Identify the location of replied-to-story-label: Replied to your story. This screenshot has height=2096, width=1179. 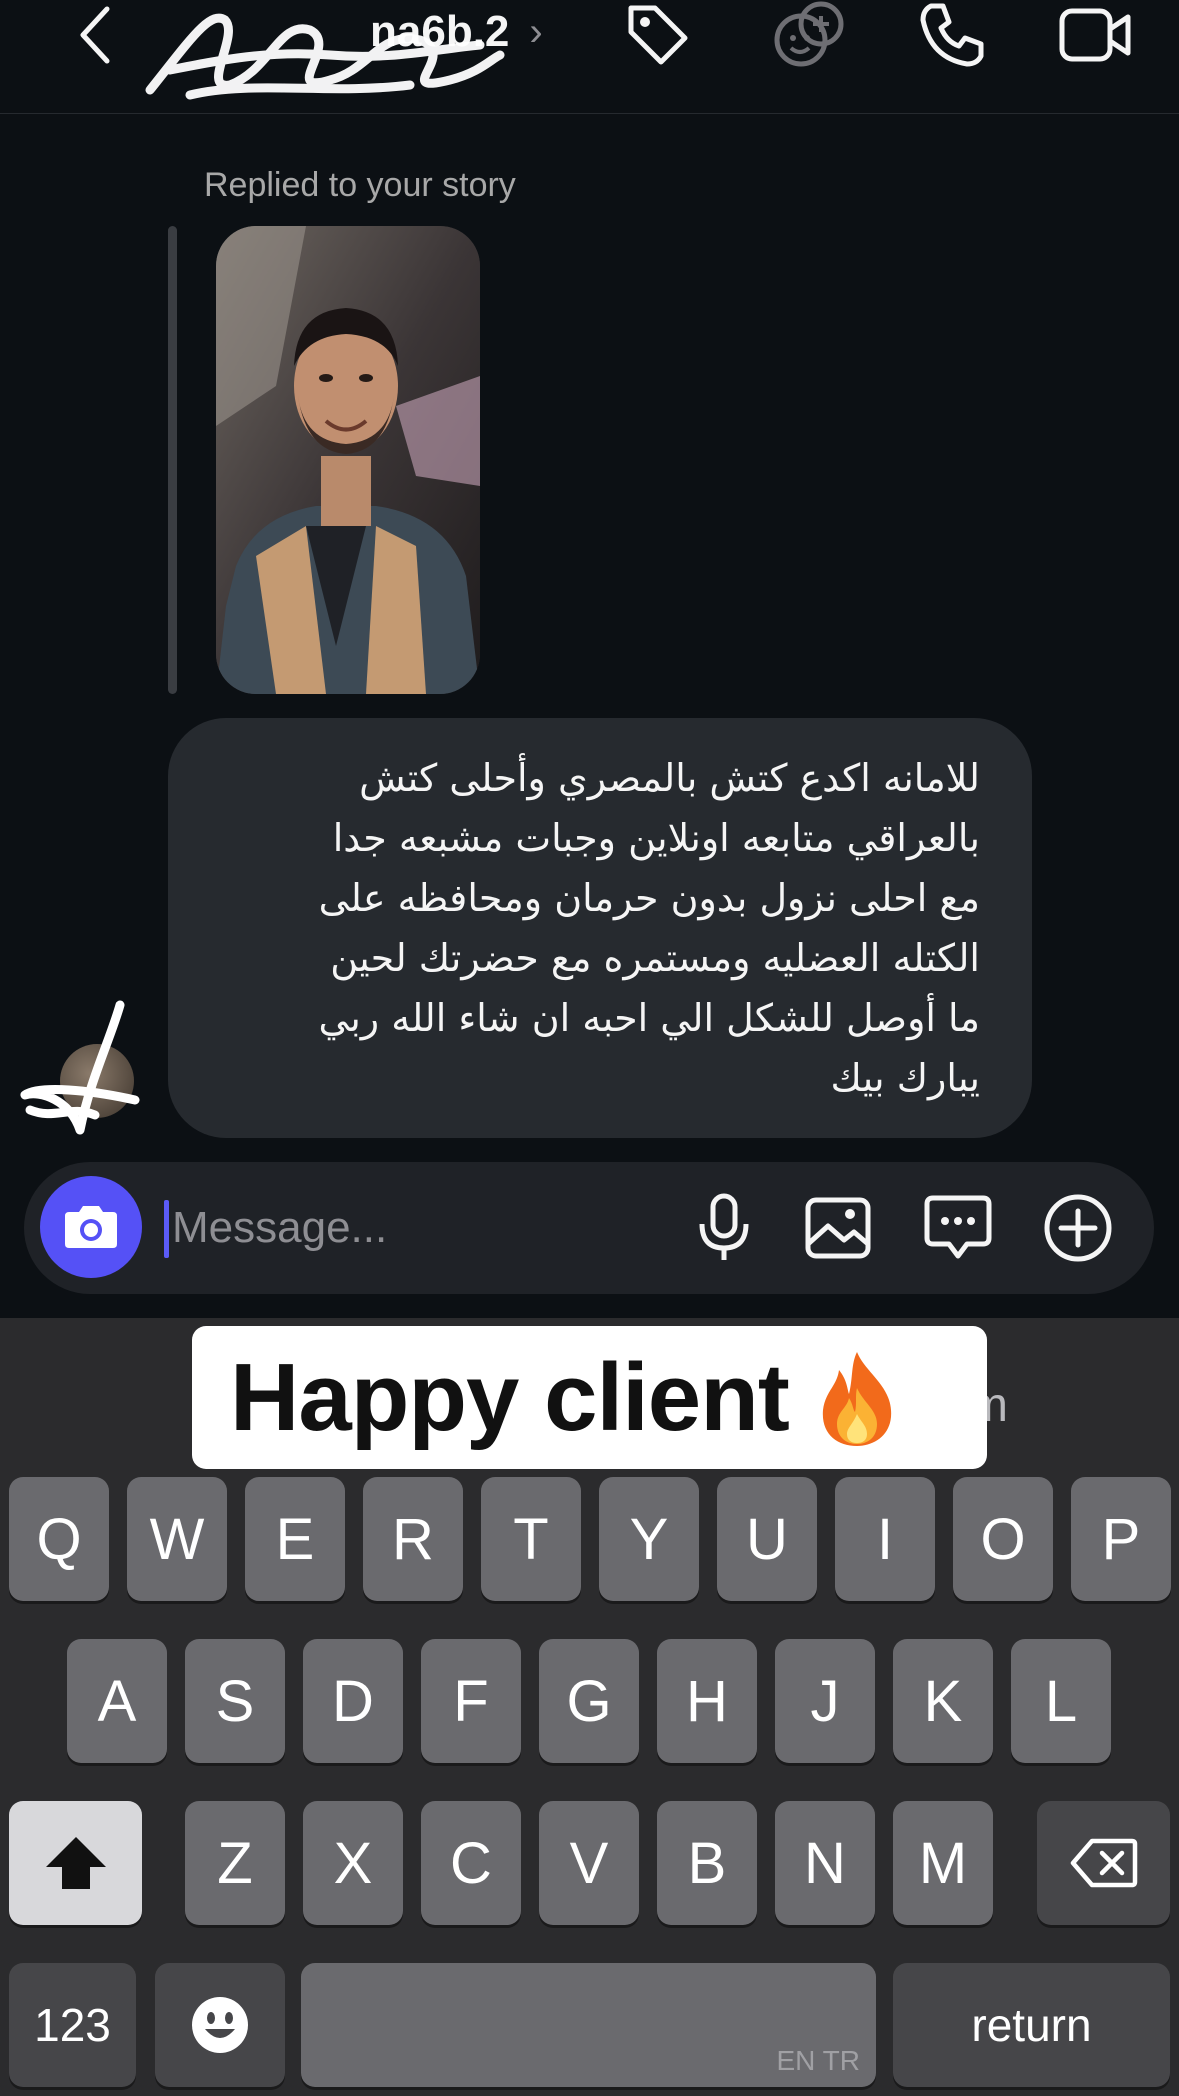
(360, 185).